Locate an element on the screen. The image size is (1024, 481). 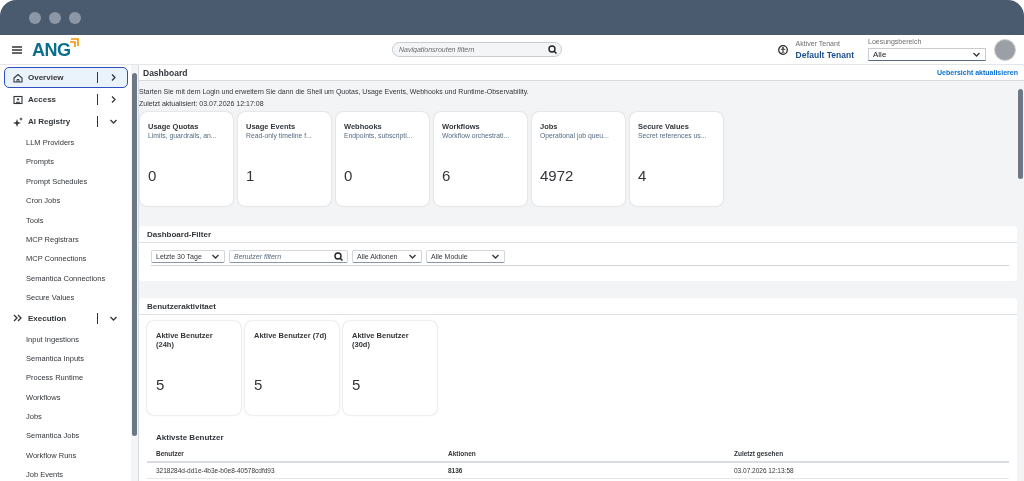
home-icon is located at coordinates (18, 77).